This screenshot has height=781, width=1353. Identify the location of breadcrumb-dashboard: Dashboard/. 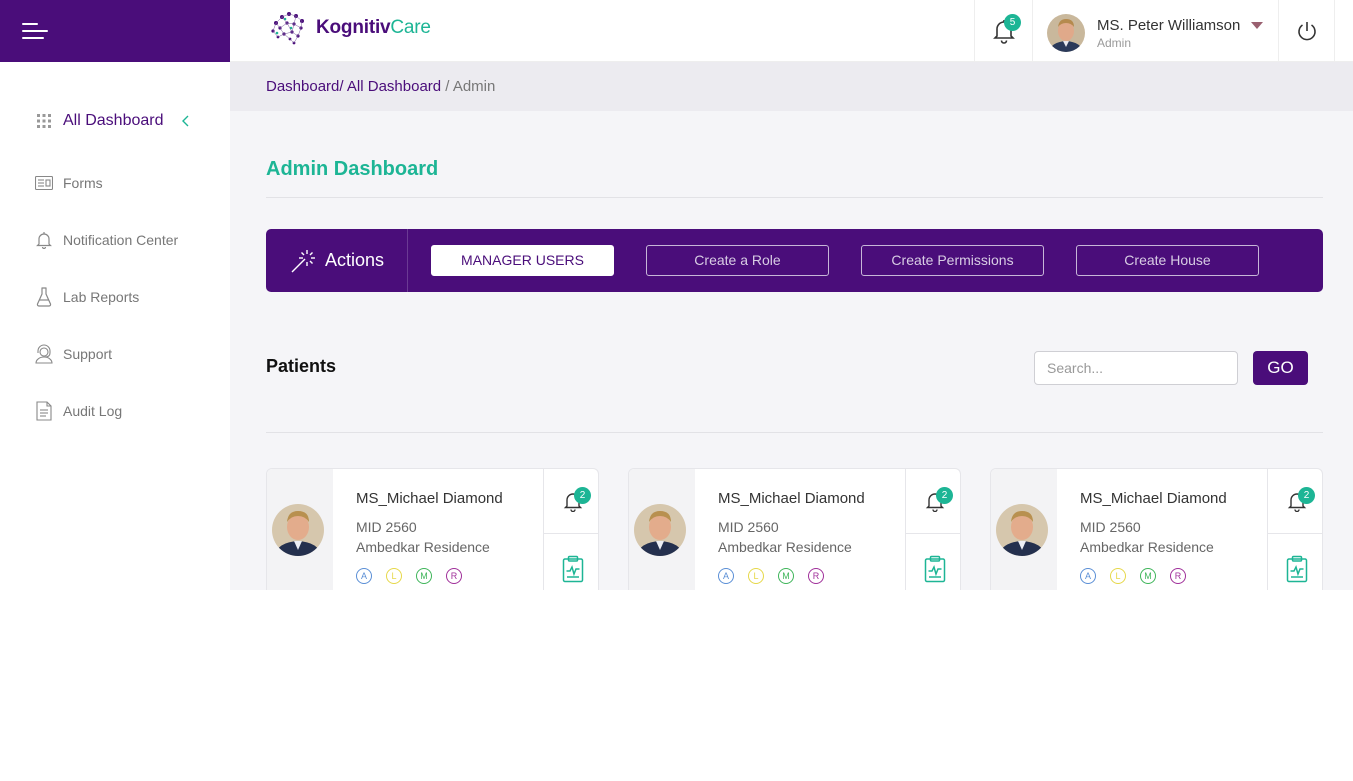
(305, 86).